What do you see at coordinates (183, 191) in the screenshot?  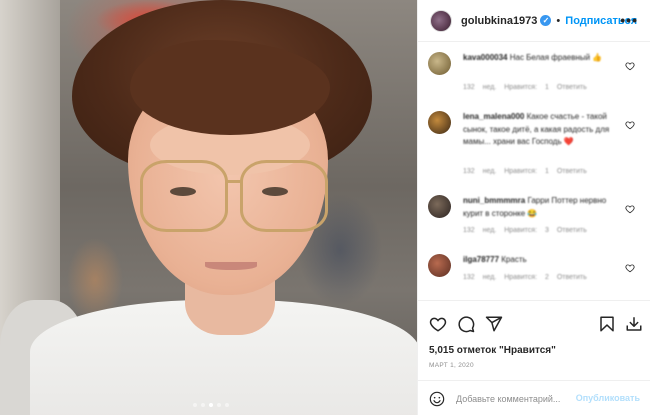 I see `left-eye` at bounding box center [183, 191].